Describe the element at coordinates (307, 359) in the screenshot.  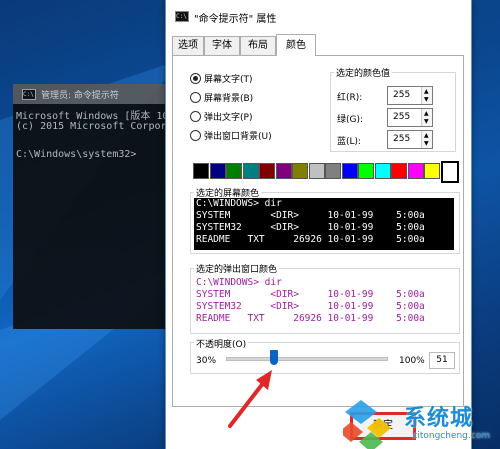
I see `opacity-slider-track` at that location.